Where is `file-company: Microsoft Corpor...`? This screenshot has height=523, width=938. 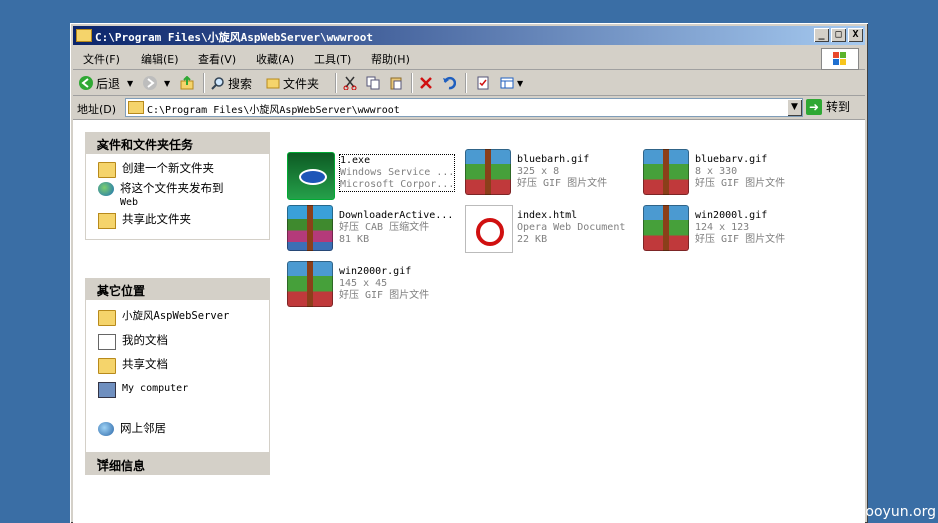 file-company: Microsoft Corpor... is located at coordinates (397, 184).